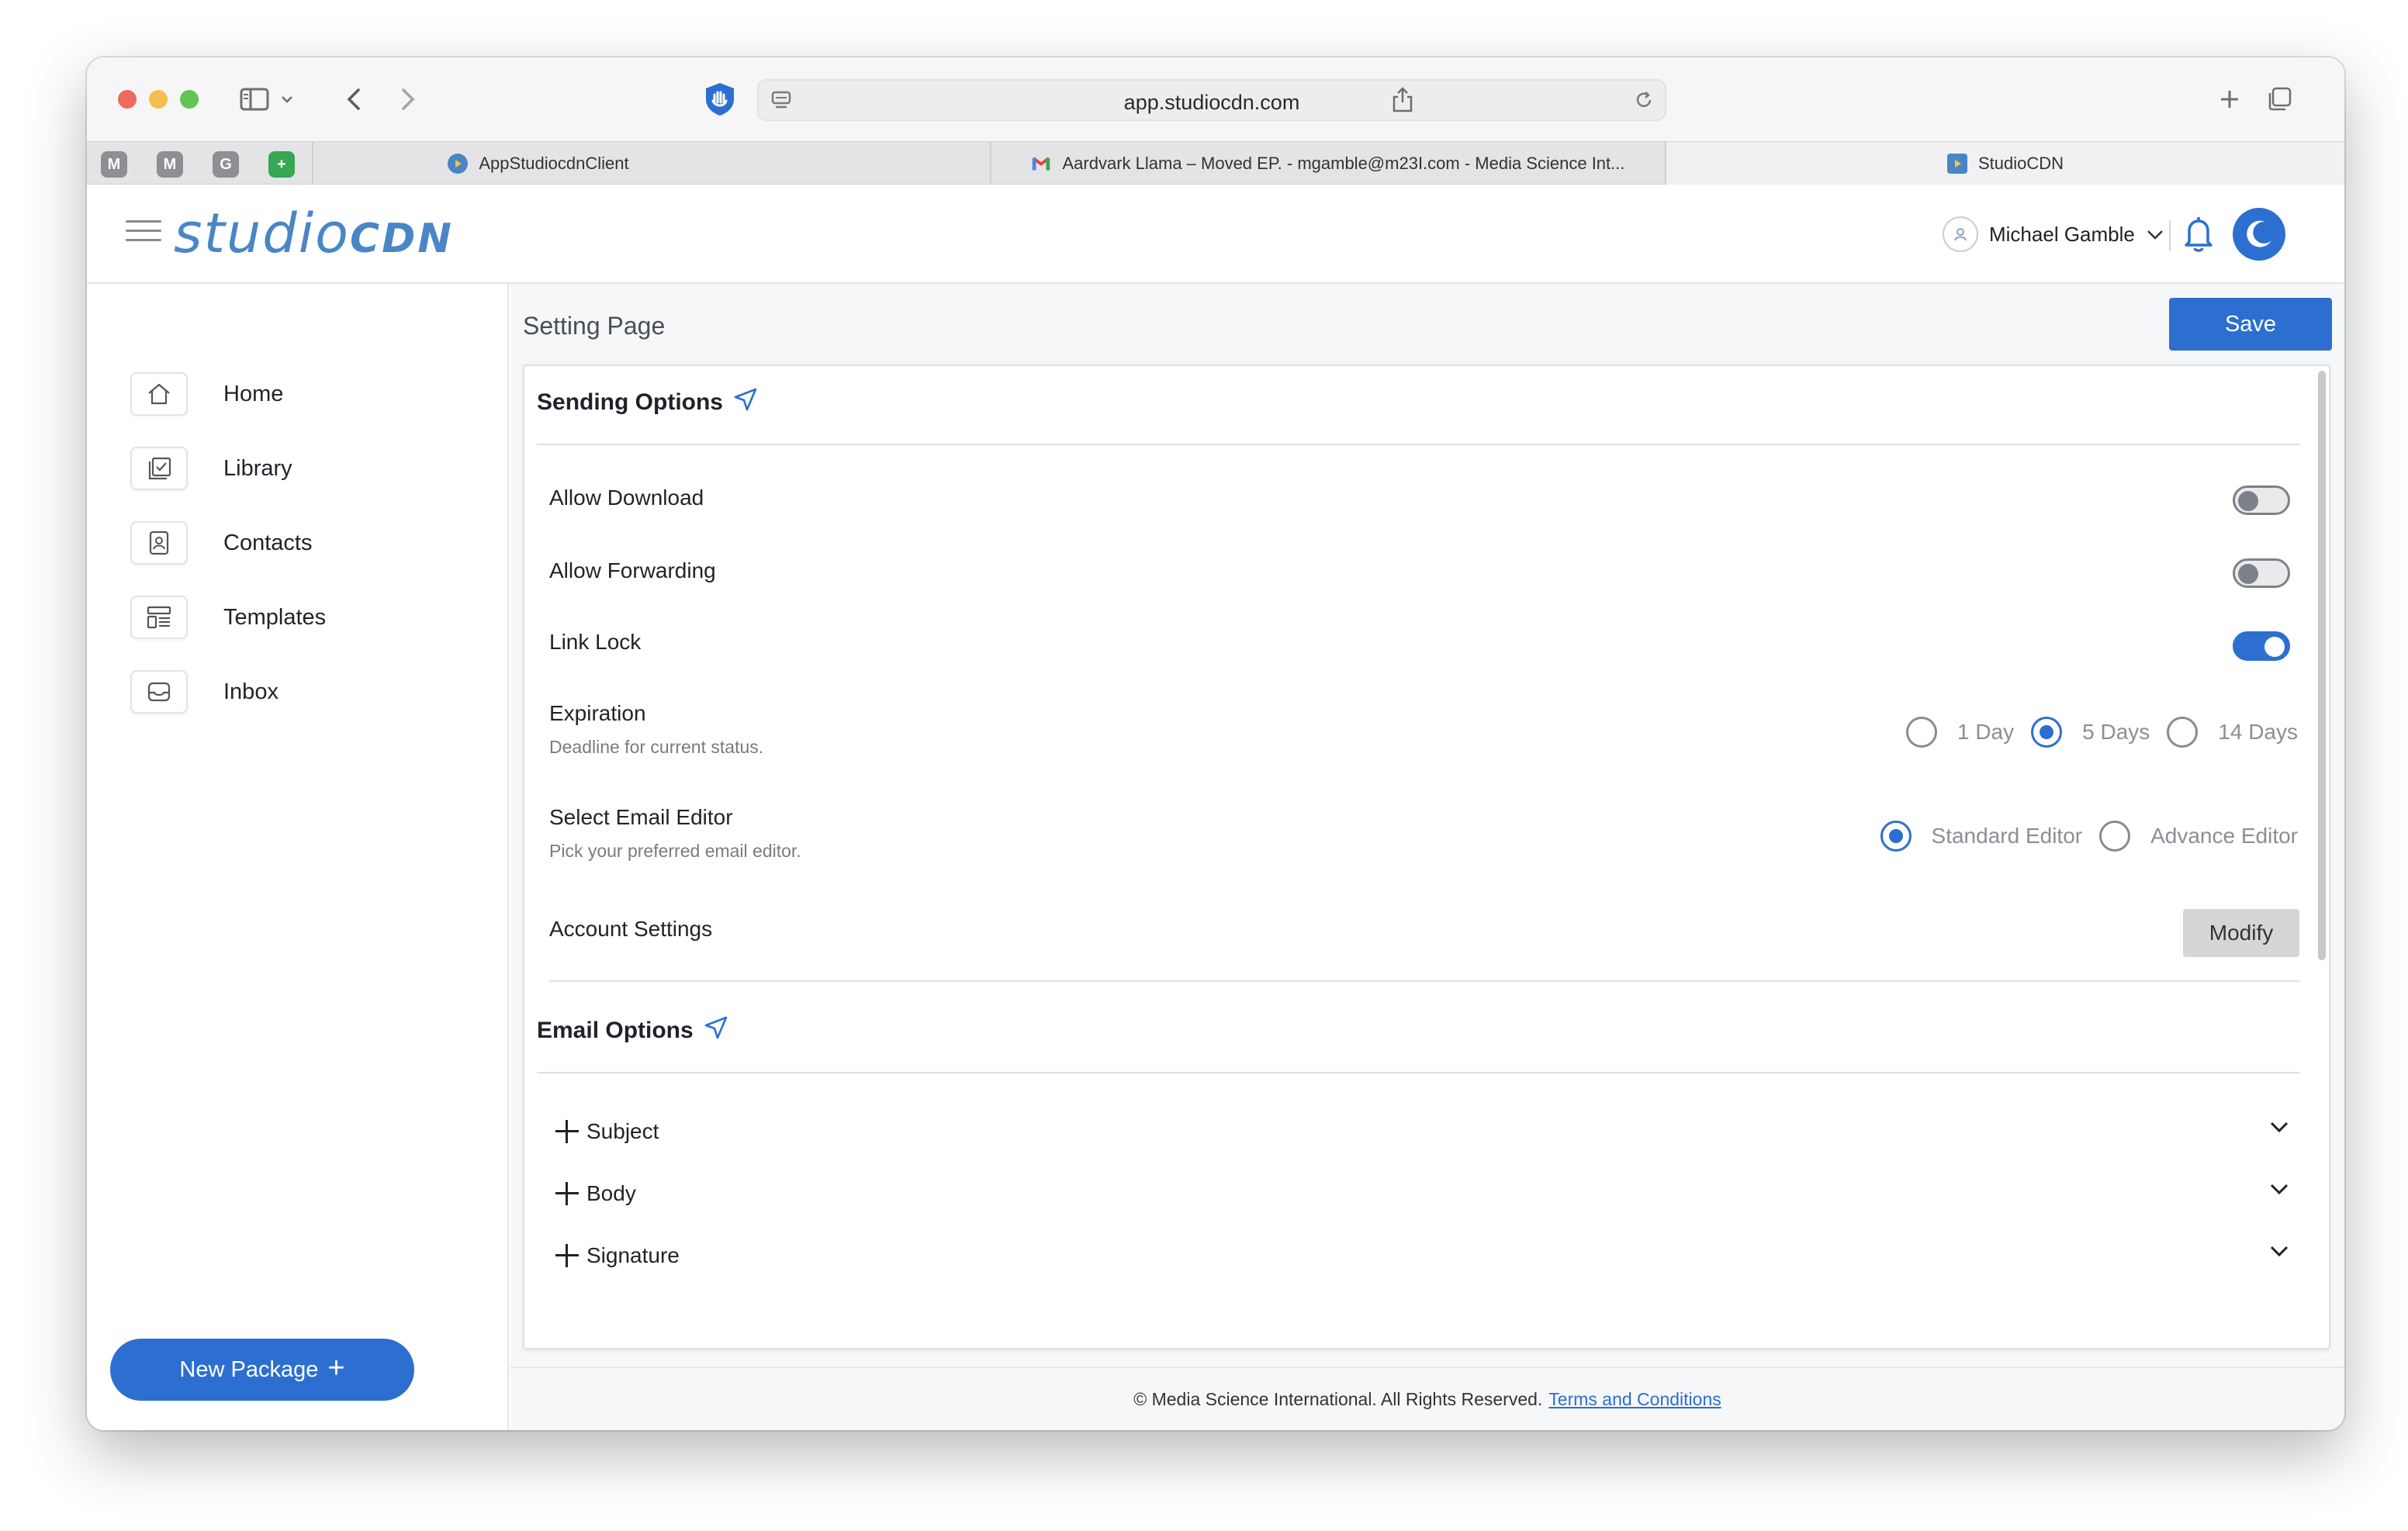 This screenshot has width=2408, height=1531. I want to click on minimize-window-button, so click(159, 99).